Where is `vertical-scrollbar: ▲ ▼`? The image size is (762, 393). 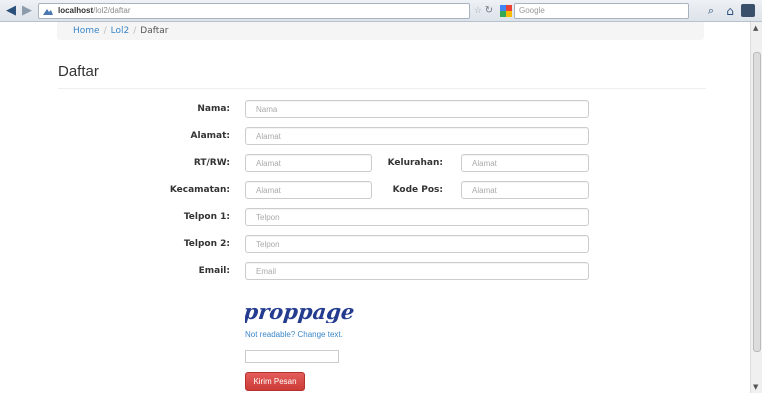 vertical-scrollbar: ▲ ▼ is located at coordinates (756, 207).